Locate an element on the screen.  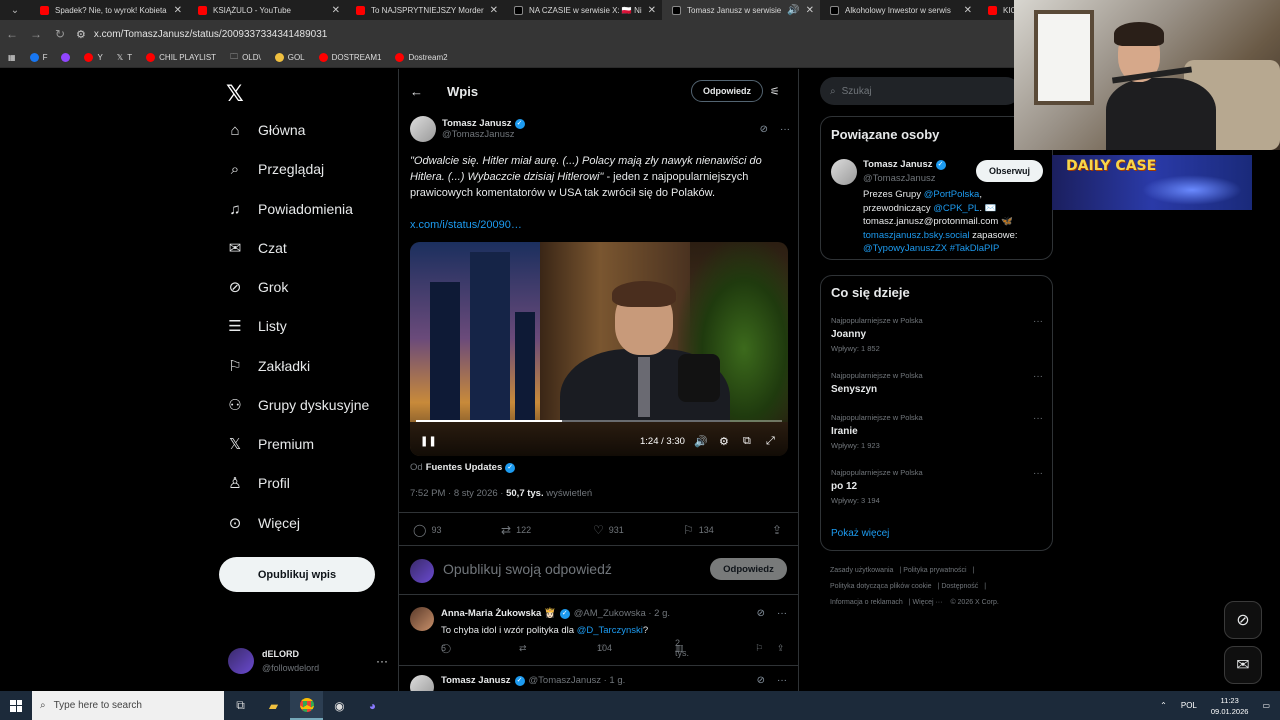
tab-search-icon: ⌄ is located at coordinates (15, 10).